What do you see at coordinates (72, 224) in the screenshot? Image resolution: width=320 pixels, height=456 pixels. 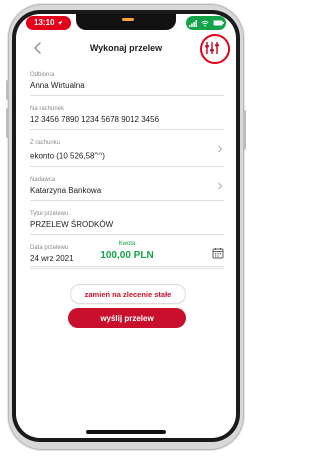 I see `field-value: PRZELEW ŚRODKÓW` at bounding box center [72, 224].